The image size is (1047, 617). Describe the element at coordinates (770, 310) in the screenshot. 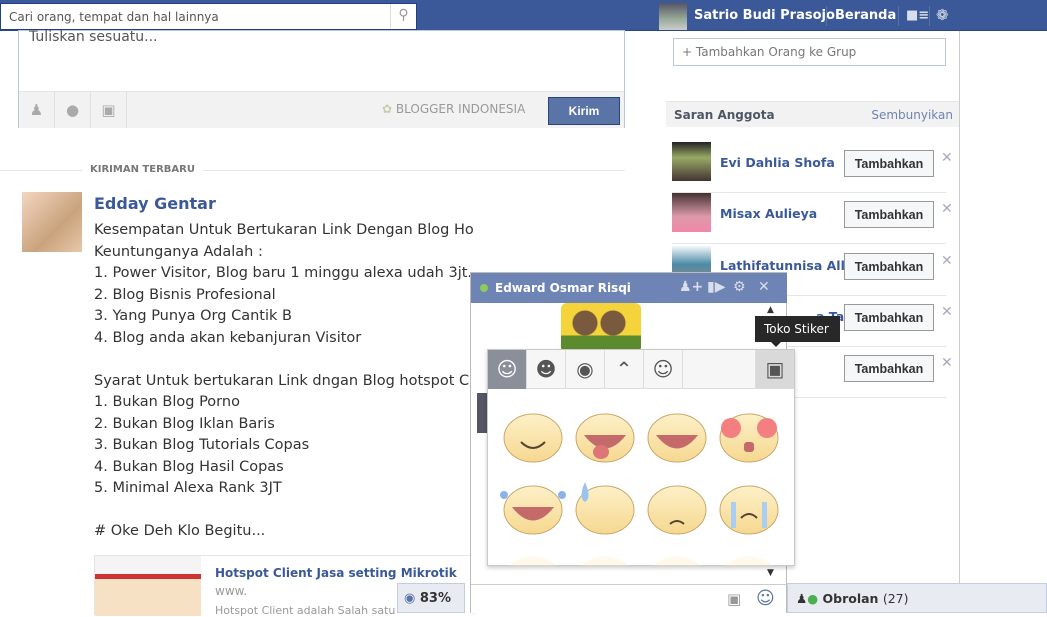

I see `scroll-up-icon: ▲` at that location.